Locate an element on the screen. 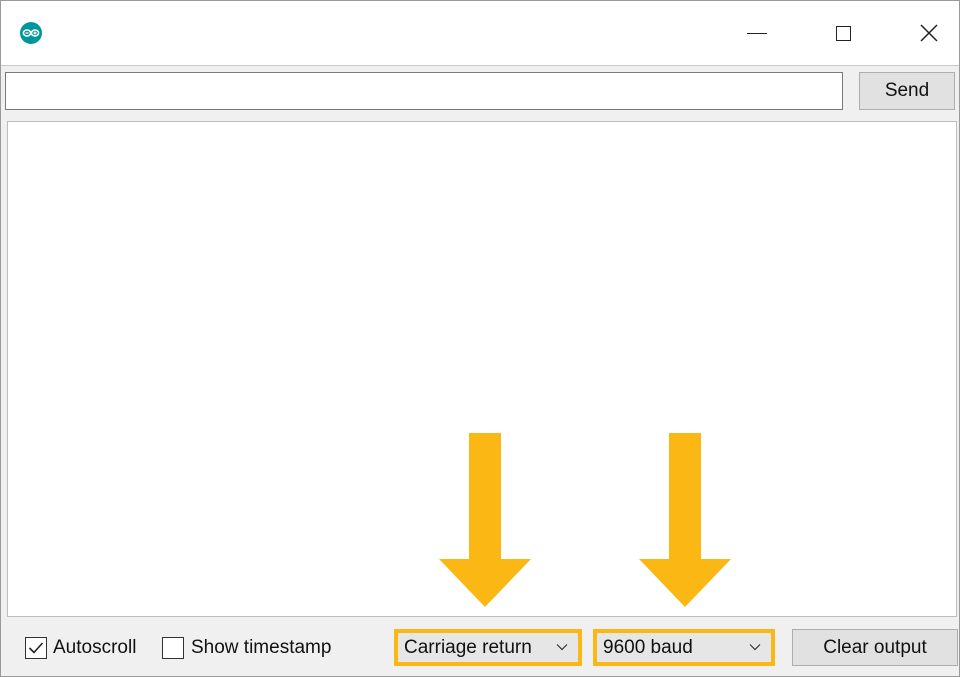 The width and height of the screenshot is (960, 677). title-bar is located at coordinates (480, 33).